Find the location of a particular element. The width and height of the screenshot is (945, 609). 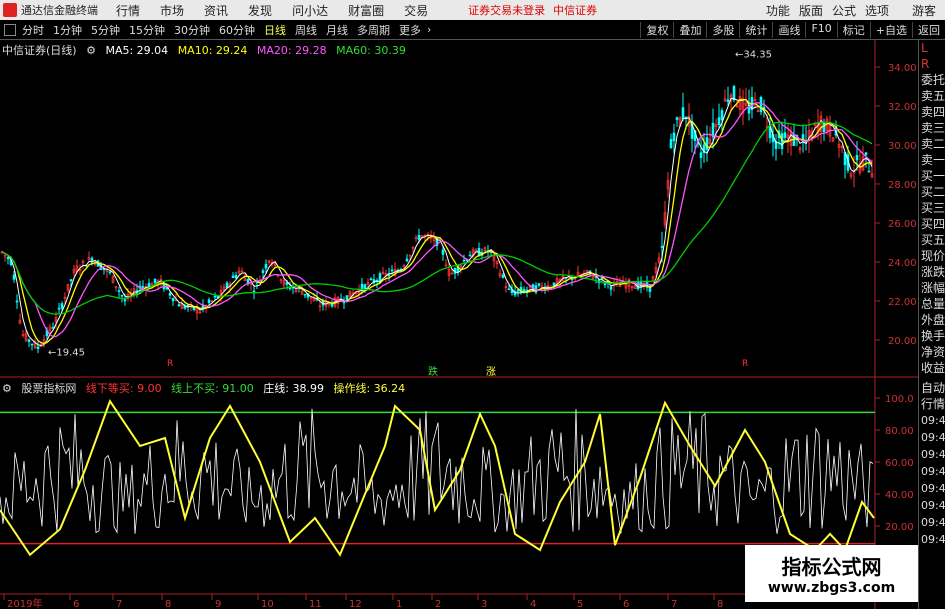

tool-biaoji: 标记 is located at coordinates (853, 29).